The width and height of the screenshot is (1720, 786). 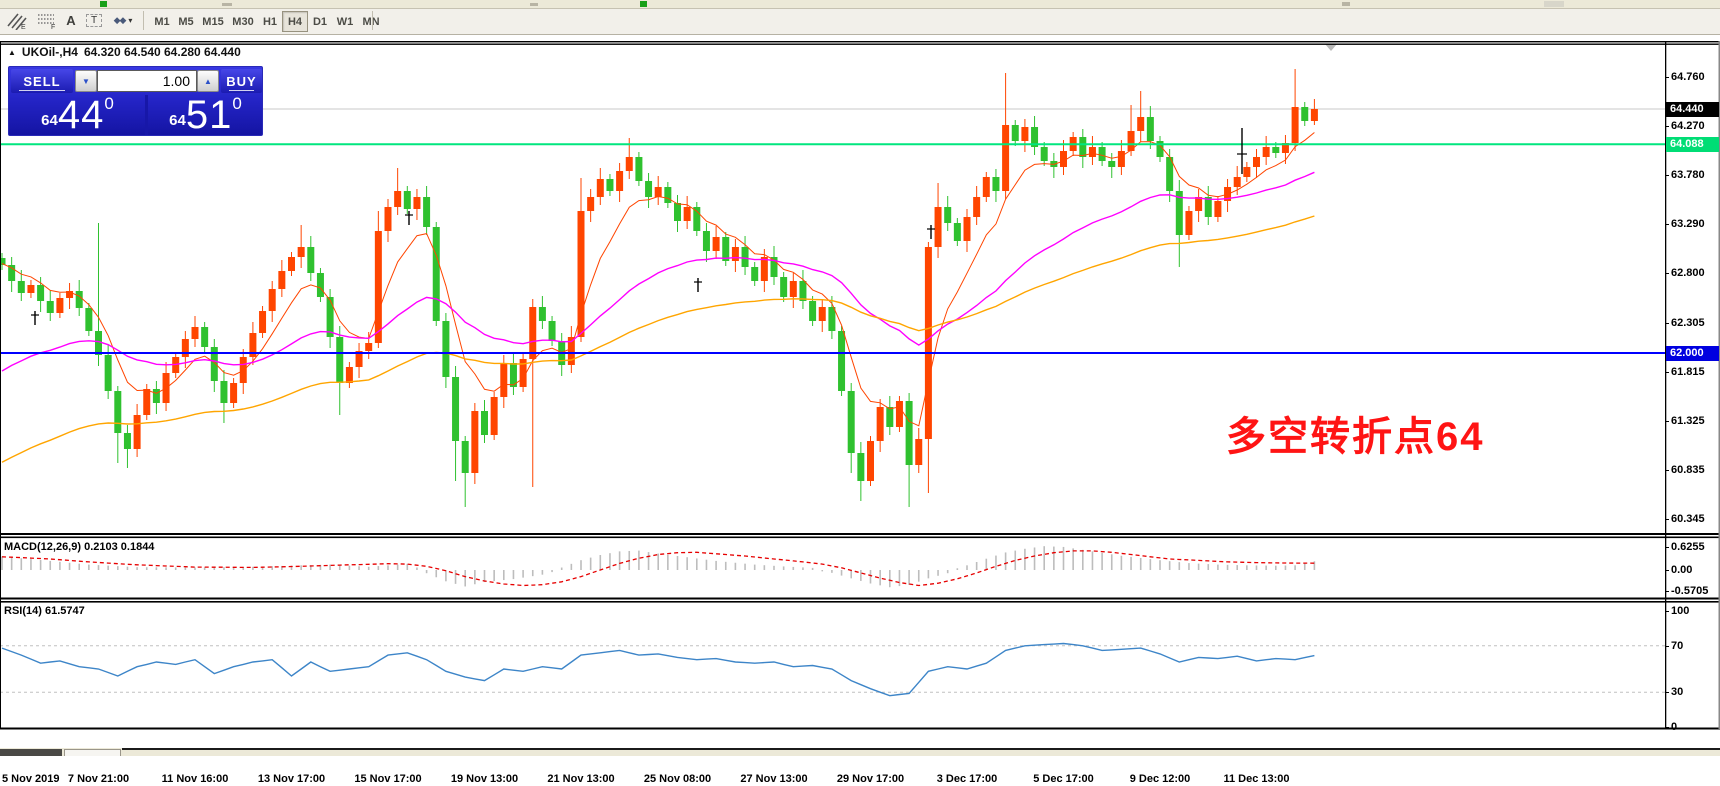 What do you see at coordinates (1331, 47) in the screenshot?
I see `chart-shift-marker-icon` at bounding box center [1331, 47].